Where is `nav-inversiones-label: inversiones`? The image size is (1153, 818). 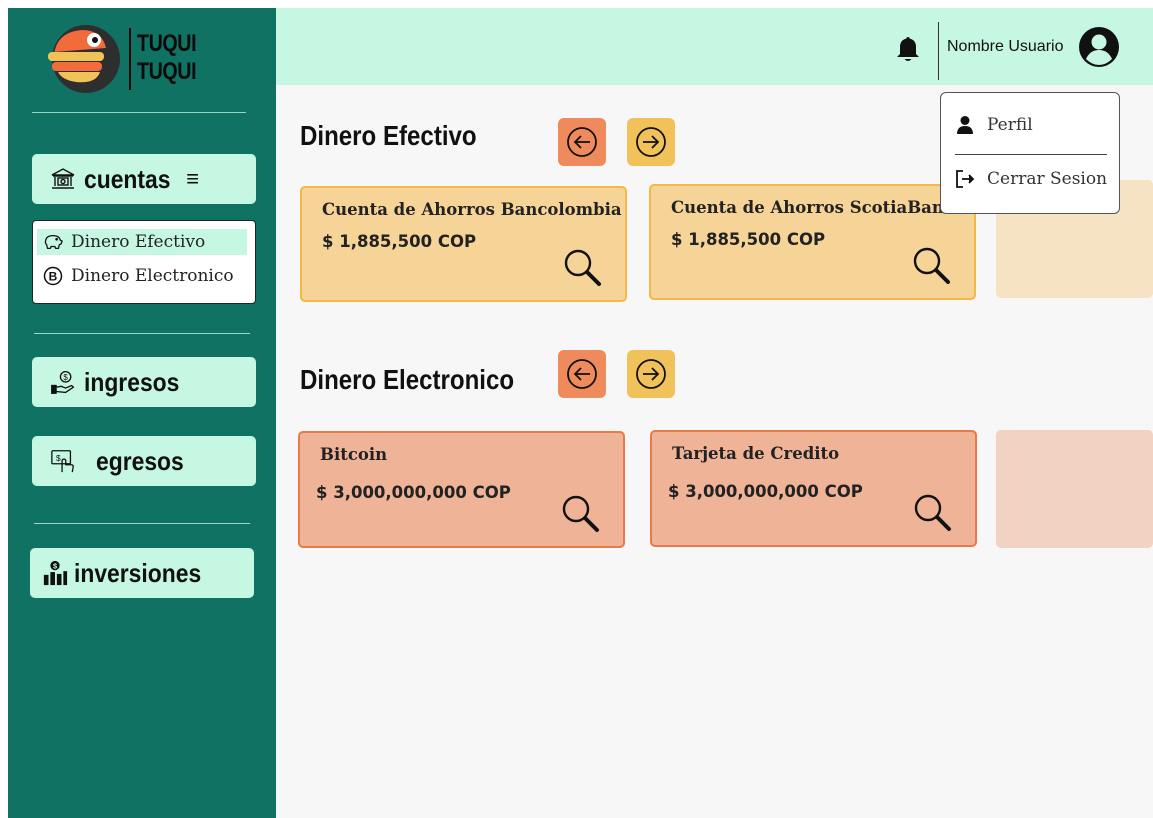 nav-inversiones-label: inversiones is located at coordinates (138, 572).